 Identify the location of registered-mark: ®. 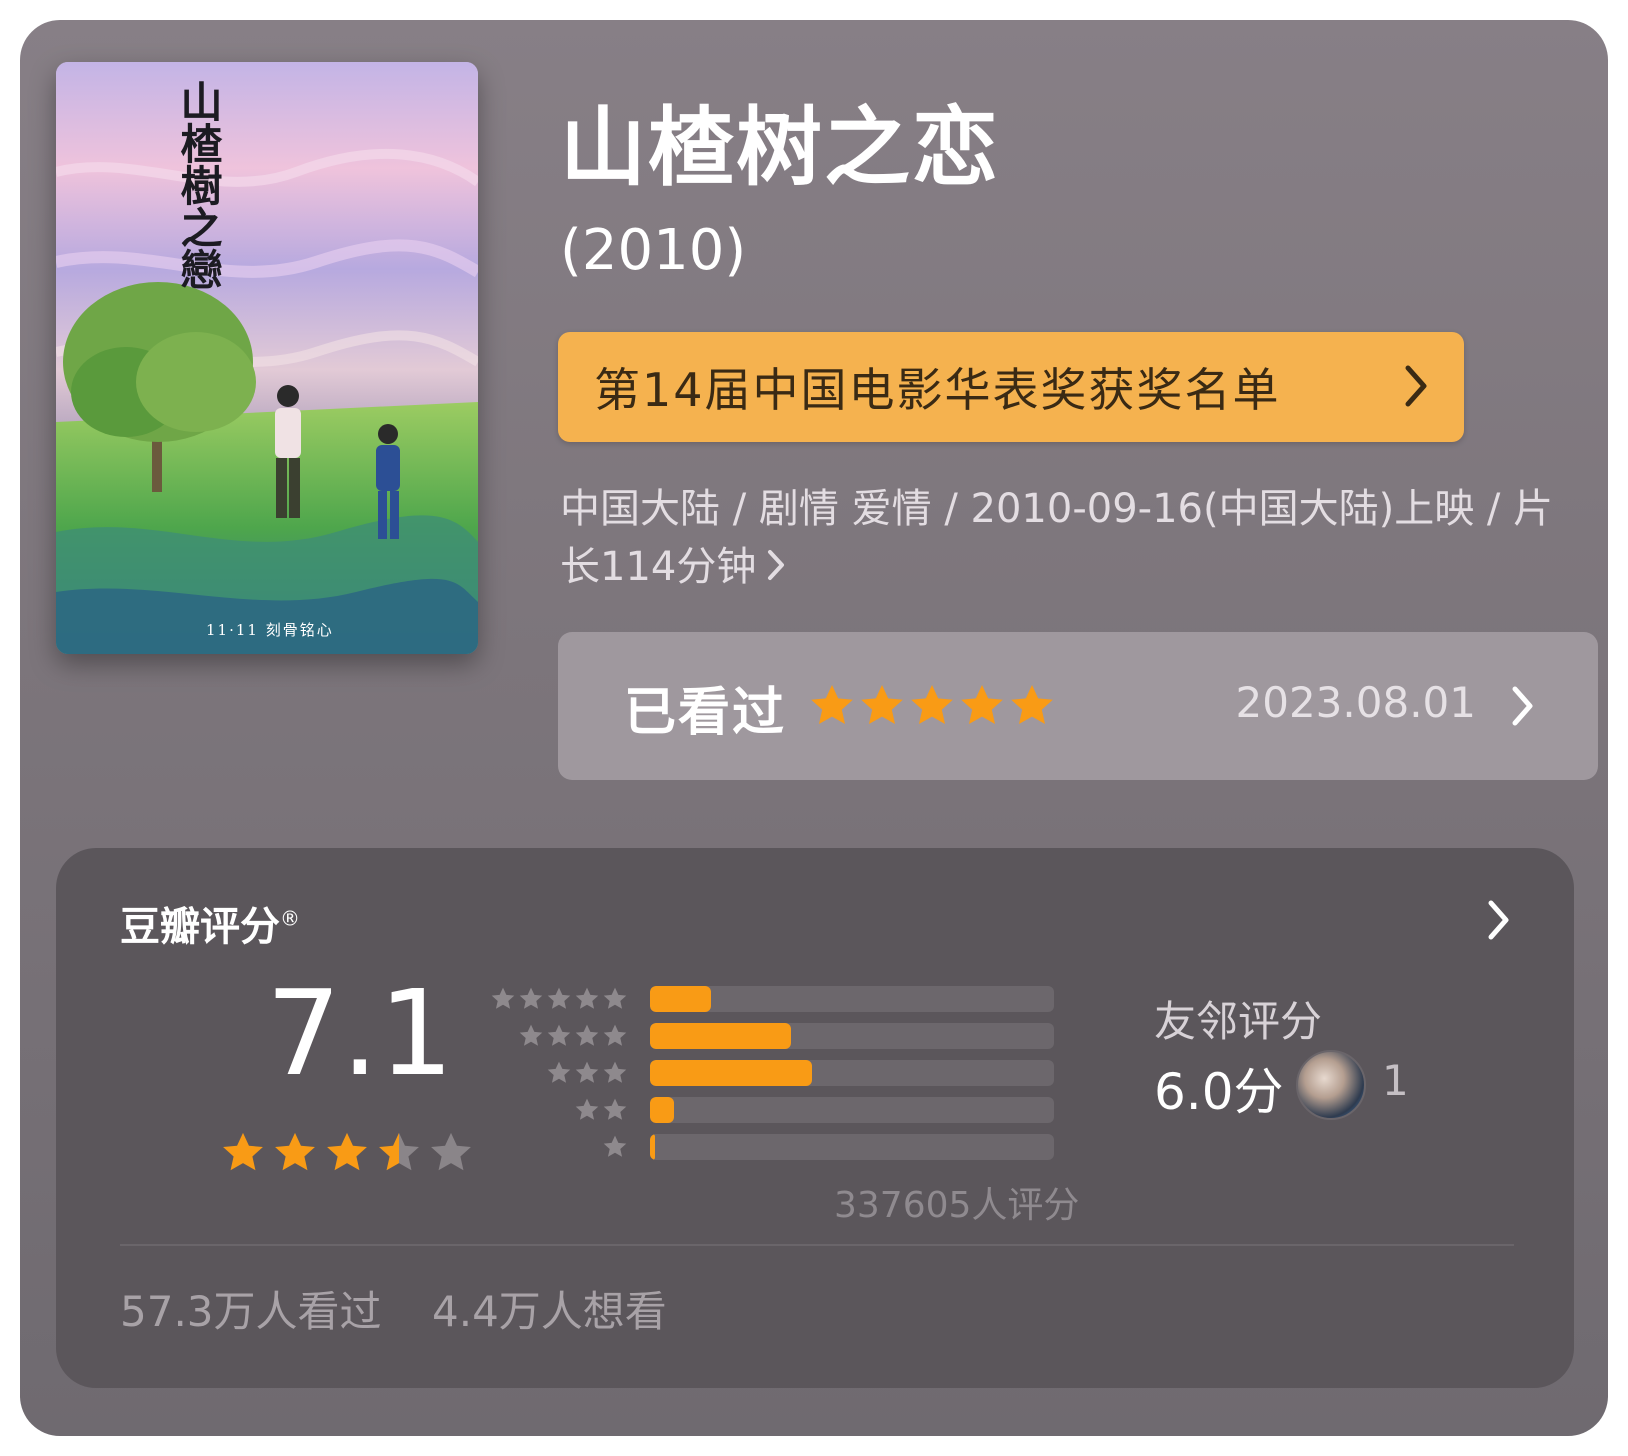
(290, 918).